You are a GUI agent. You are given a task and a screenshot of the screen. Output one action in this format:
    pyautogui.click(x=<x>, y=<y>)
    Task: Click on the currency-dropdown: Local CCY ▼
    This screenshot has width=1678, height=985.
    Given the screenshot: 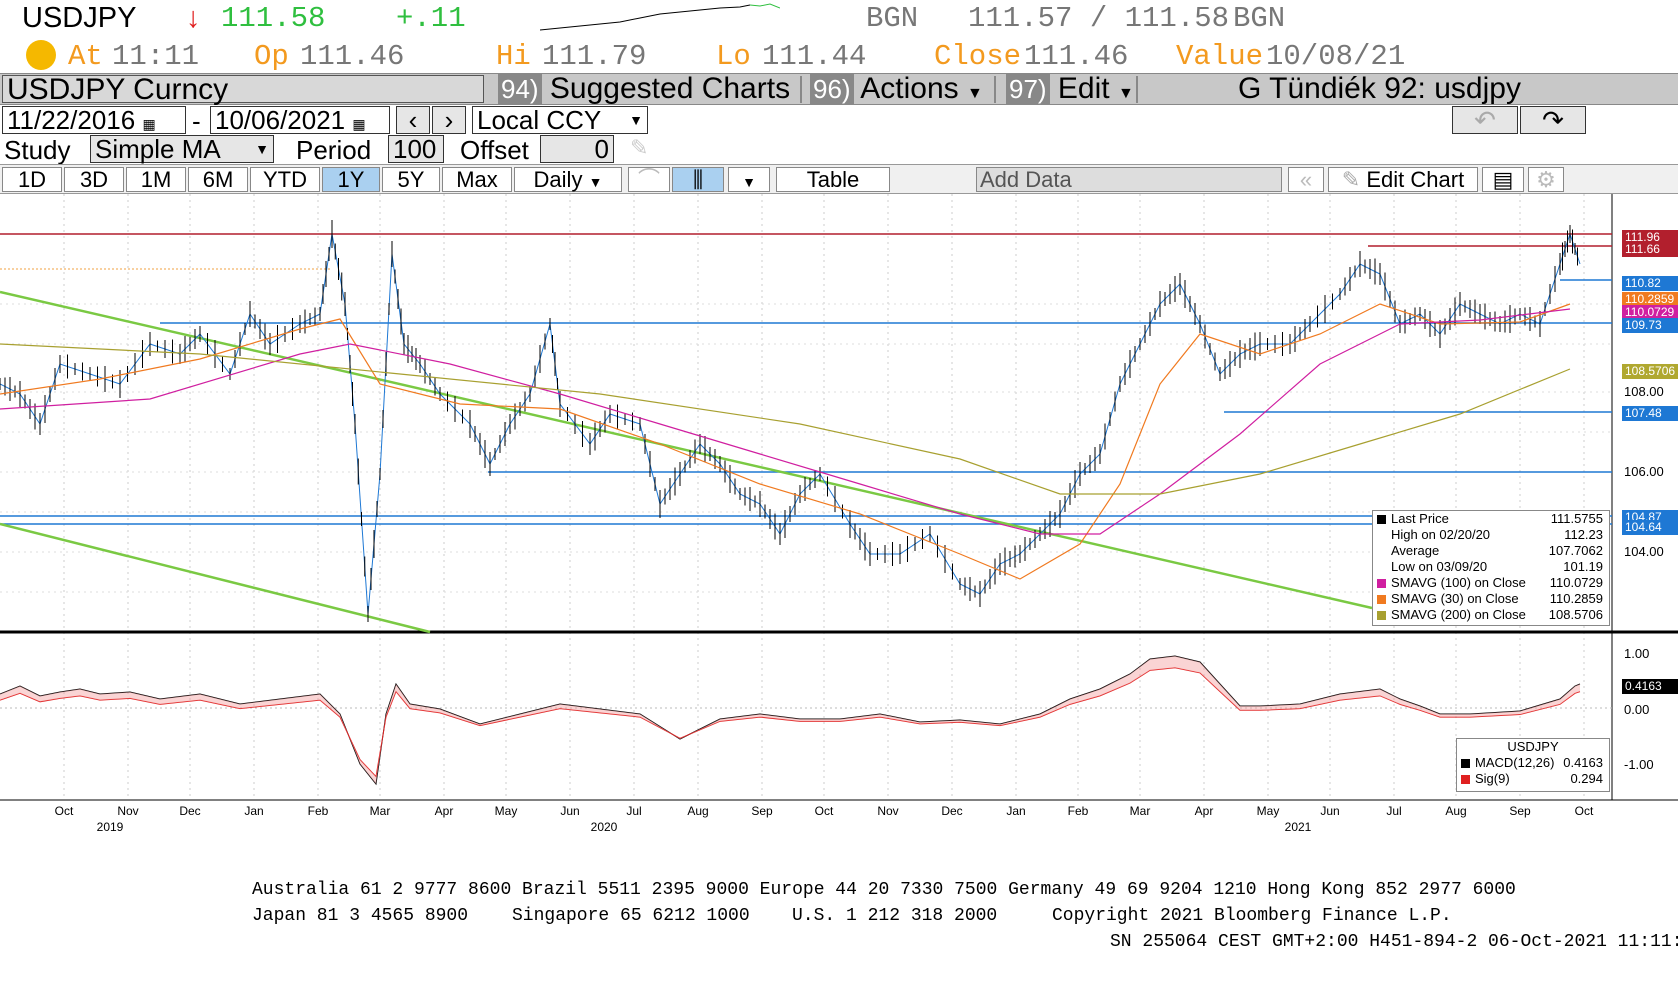 What is the action you would take?
    pyautogui.click(x=560, y=120)
    